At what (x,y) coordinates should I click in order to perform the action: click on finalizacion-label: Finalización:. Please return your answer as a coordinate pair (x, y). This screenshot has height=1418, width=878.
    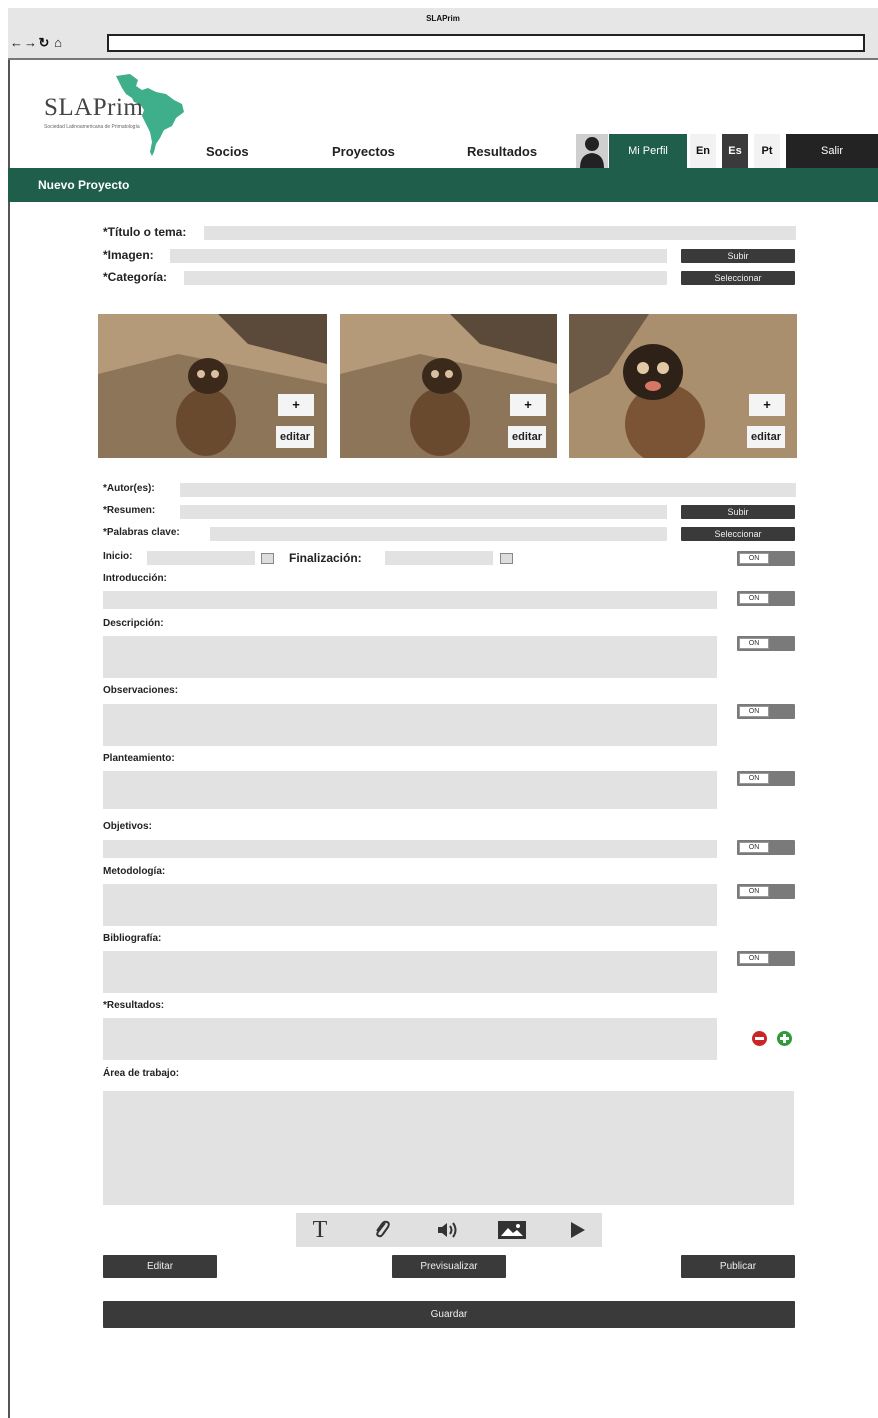
    Looking at the image, I should click on (325, 558).